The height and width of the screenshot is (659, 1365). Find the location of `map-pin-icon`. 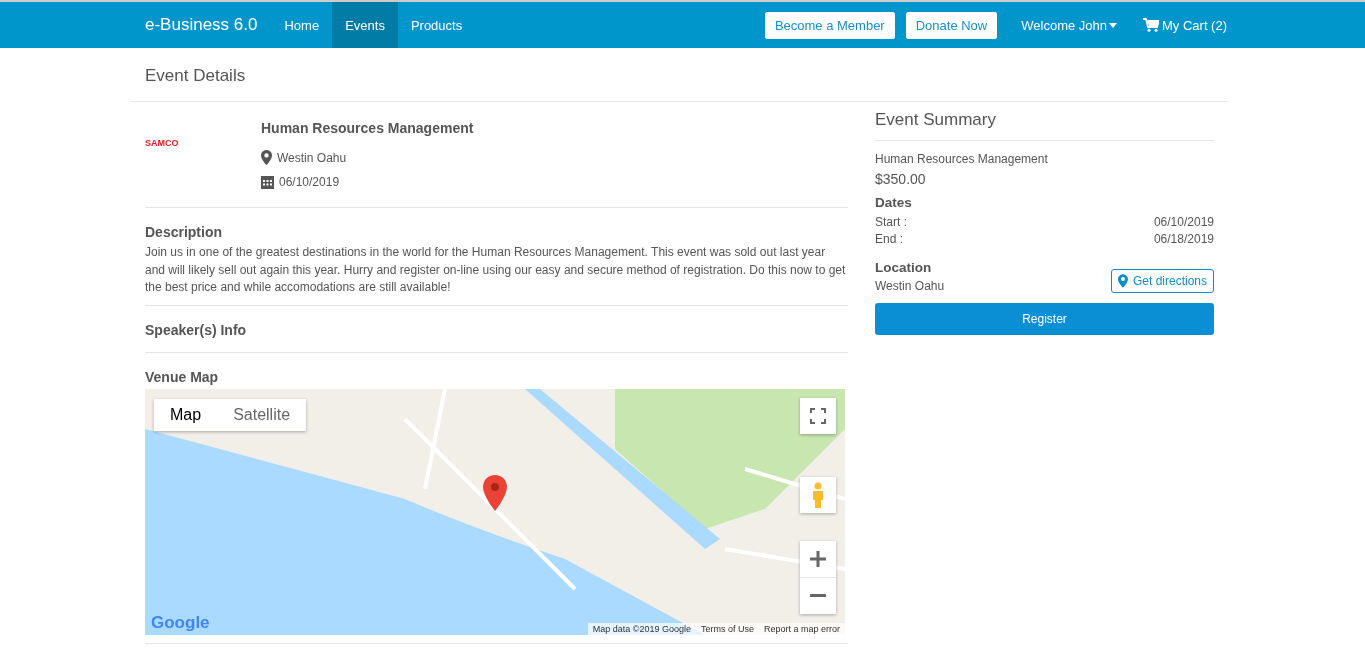

map-pin-icon is located at coordinates (495, 492).